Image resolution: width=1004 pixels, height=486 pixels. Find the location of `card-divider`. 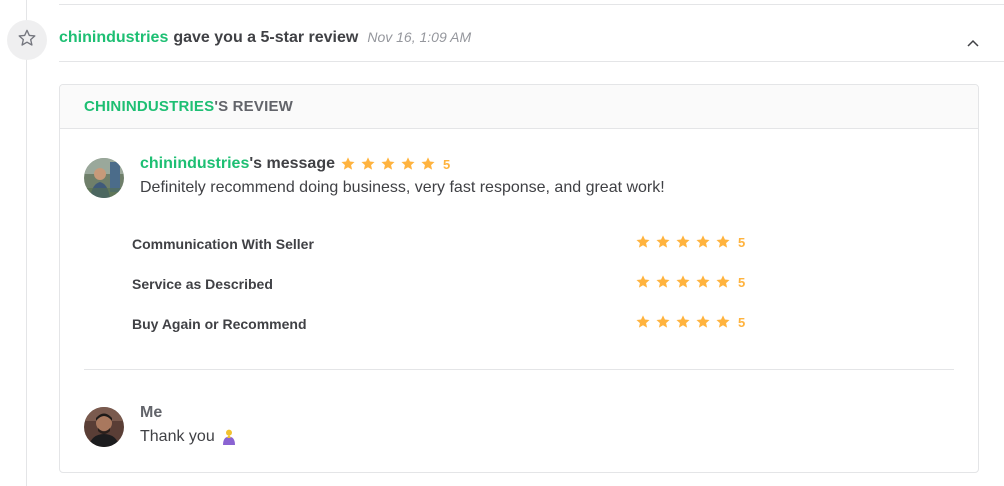

card-divider is located at coordinates (519, 369).